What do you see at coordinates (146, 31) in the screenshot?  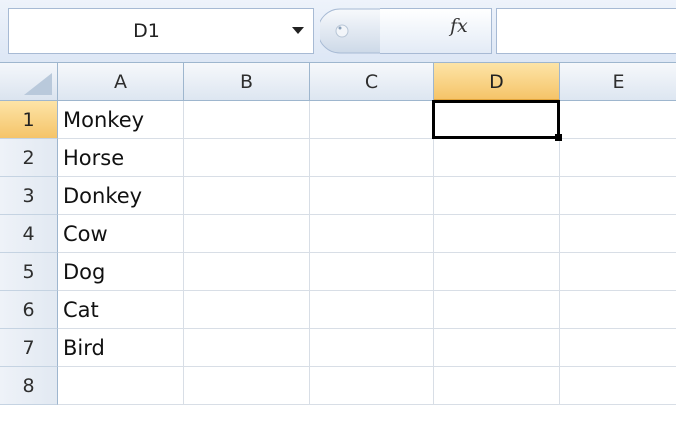 I see `name-box-value: D1` at bounding box center [146, 31].